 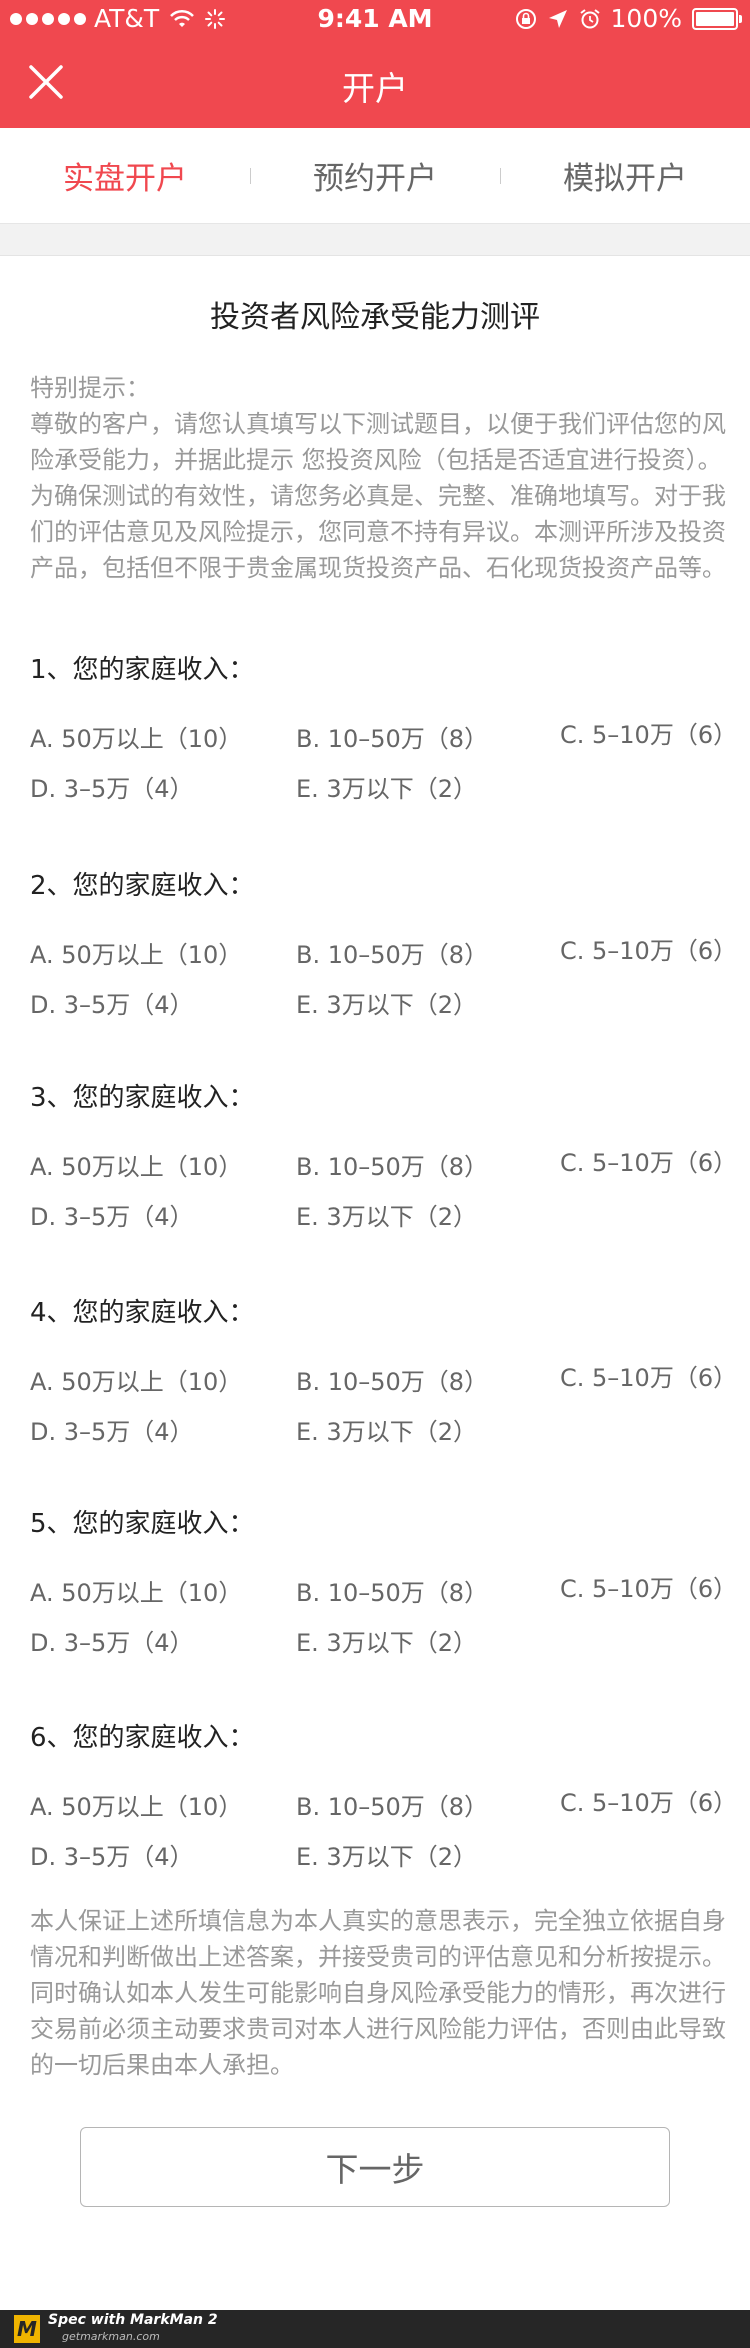 I want to click on question-label: 3、您的家庭收入：, so click(x=142, y=1098).